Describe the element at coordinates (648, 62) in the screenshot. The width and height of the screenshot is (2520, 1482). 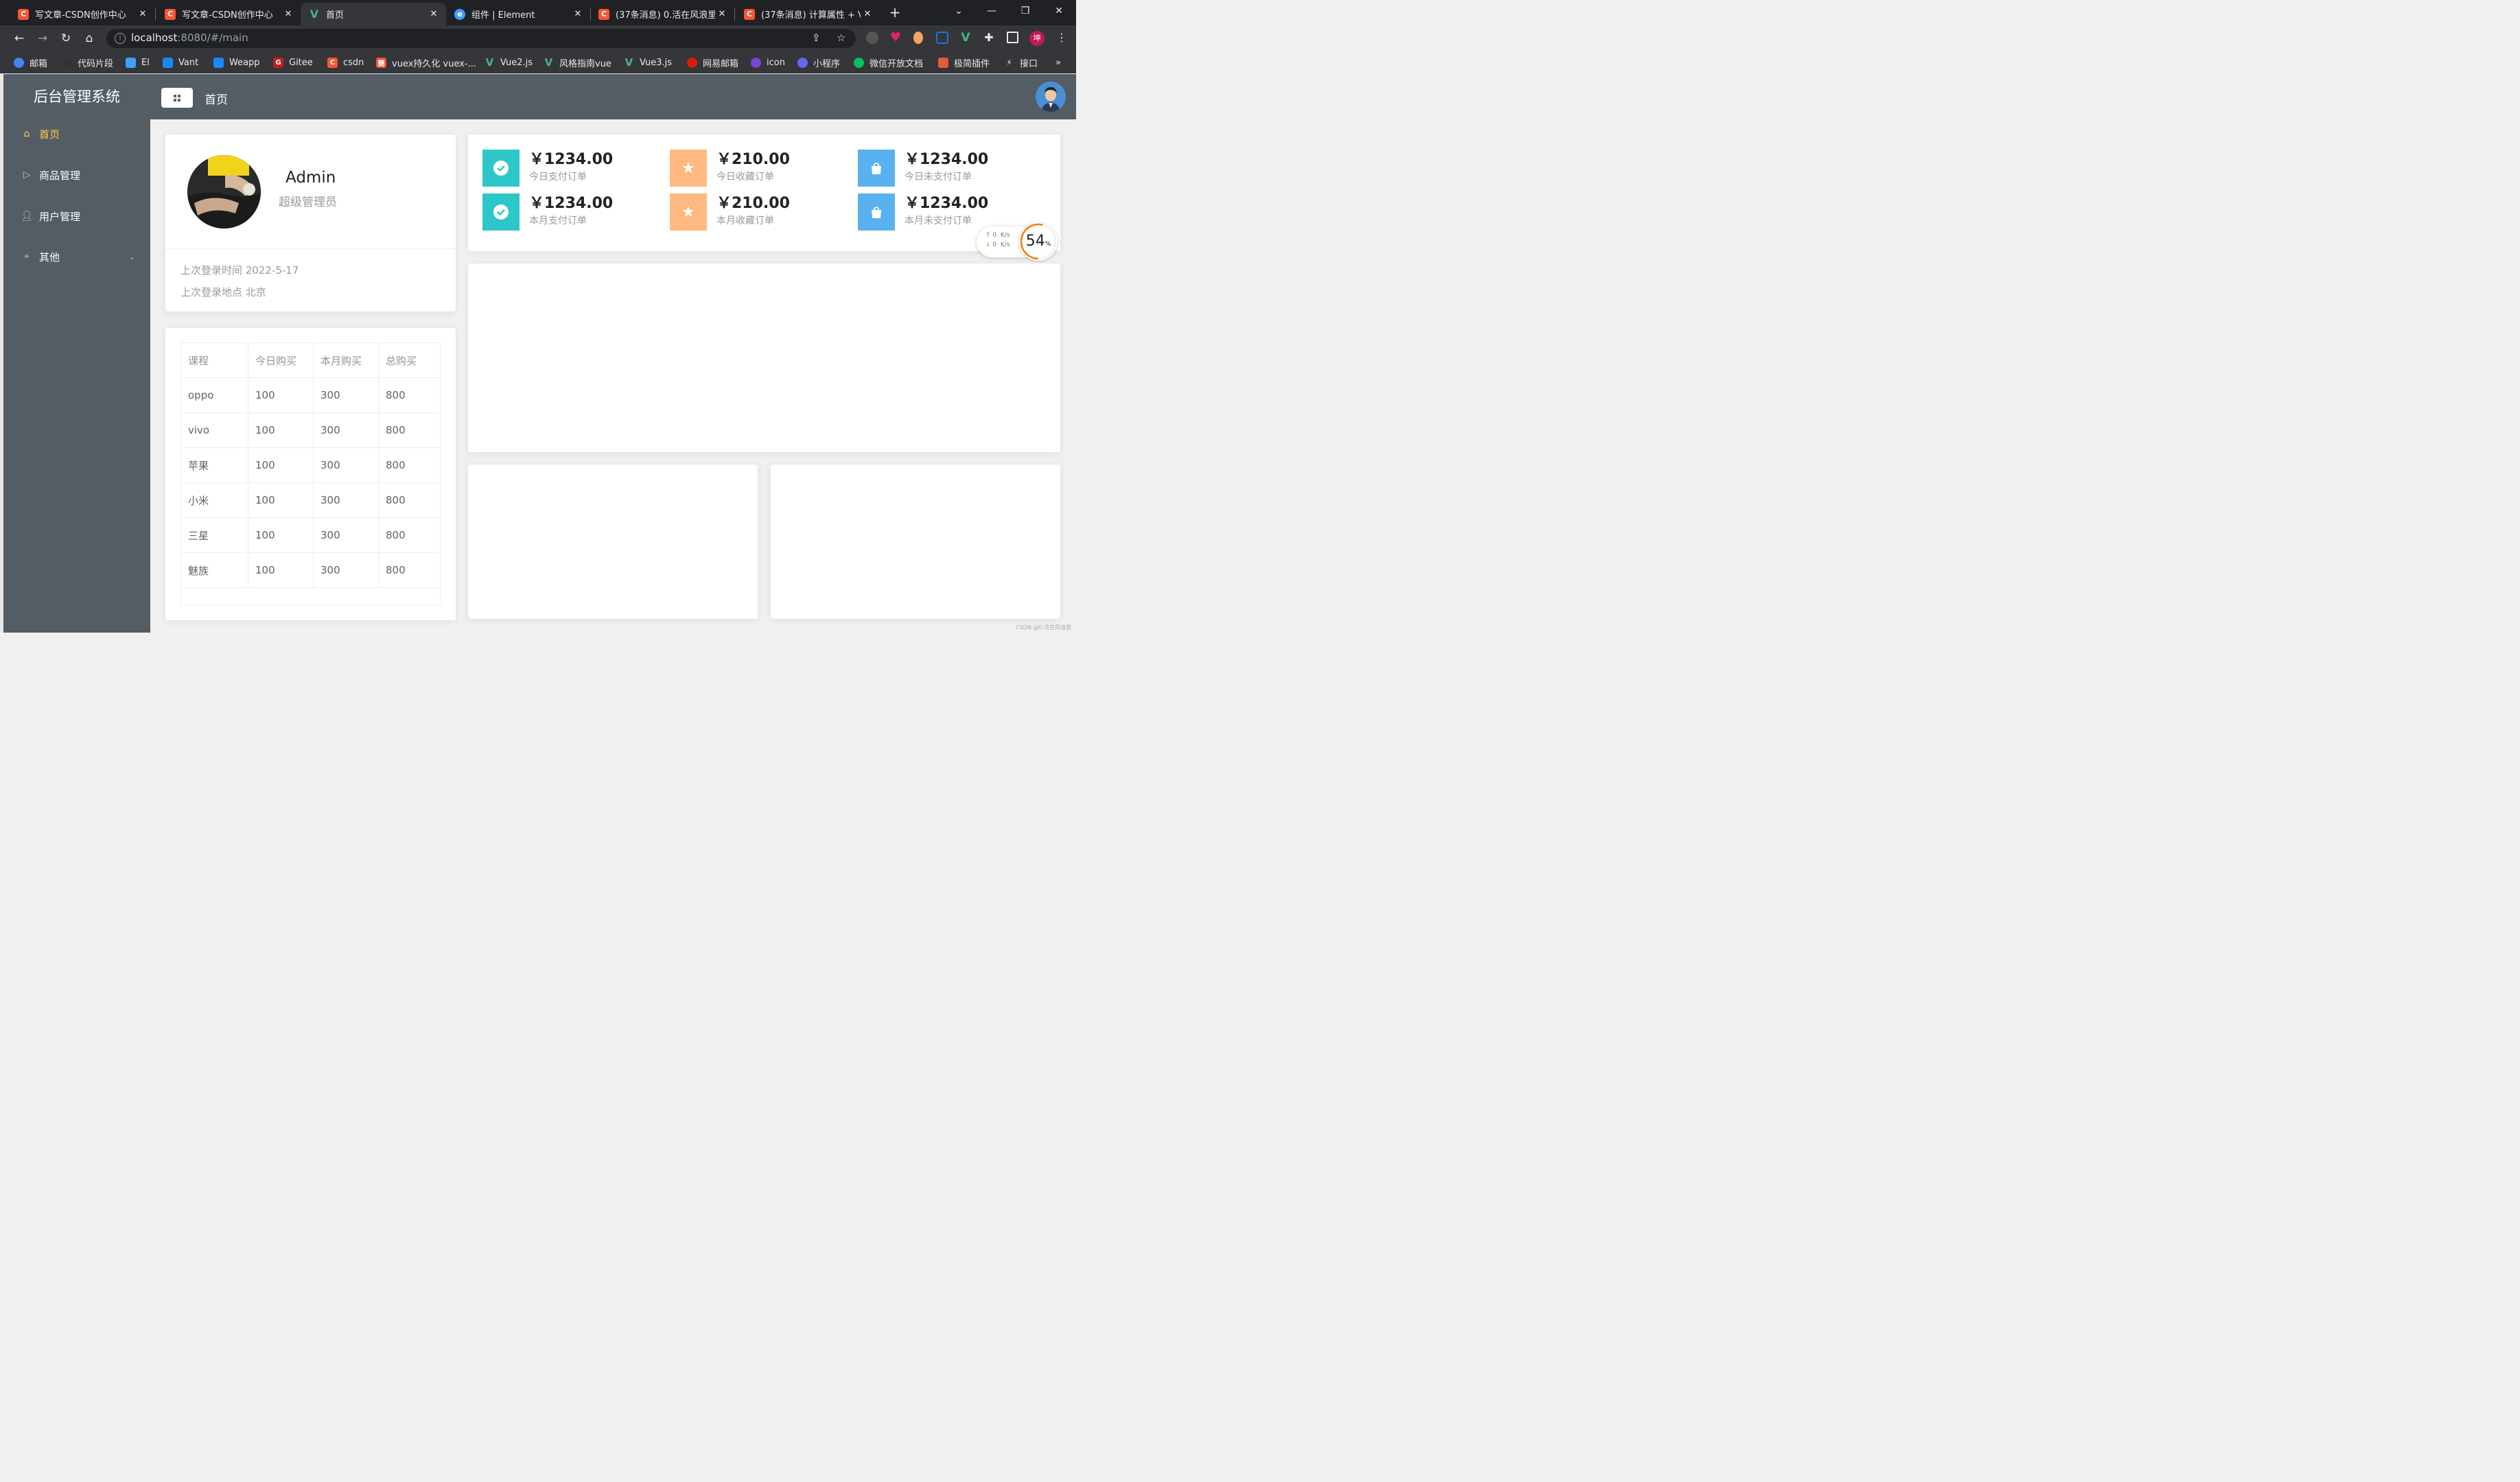
I see `bookmark-item: V Vue3.js` at that location.